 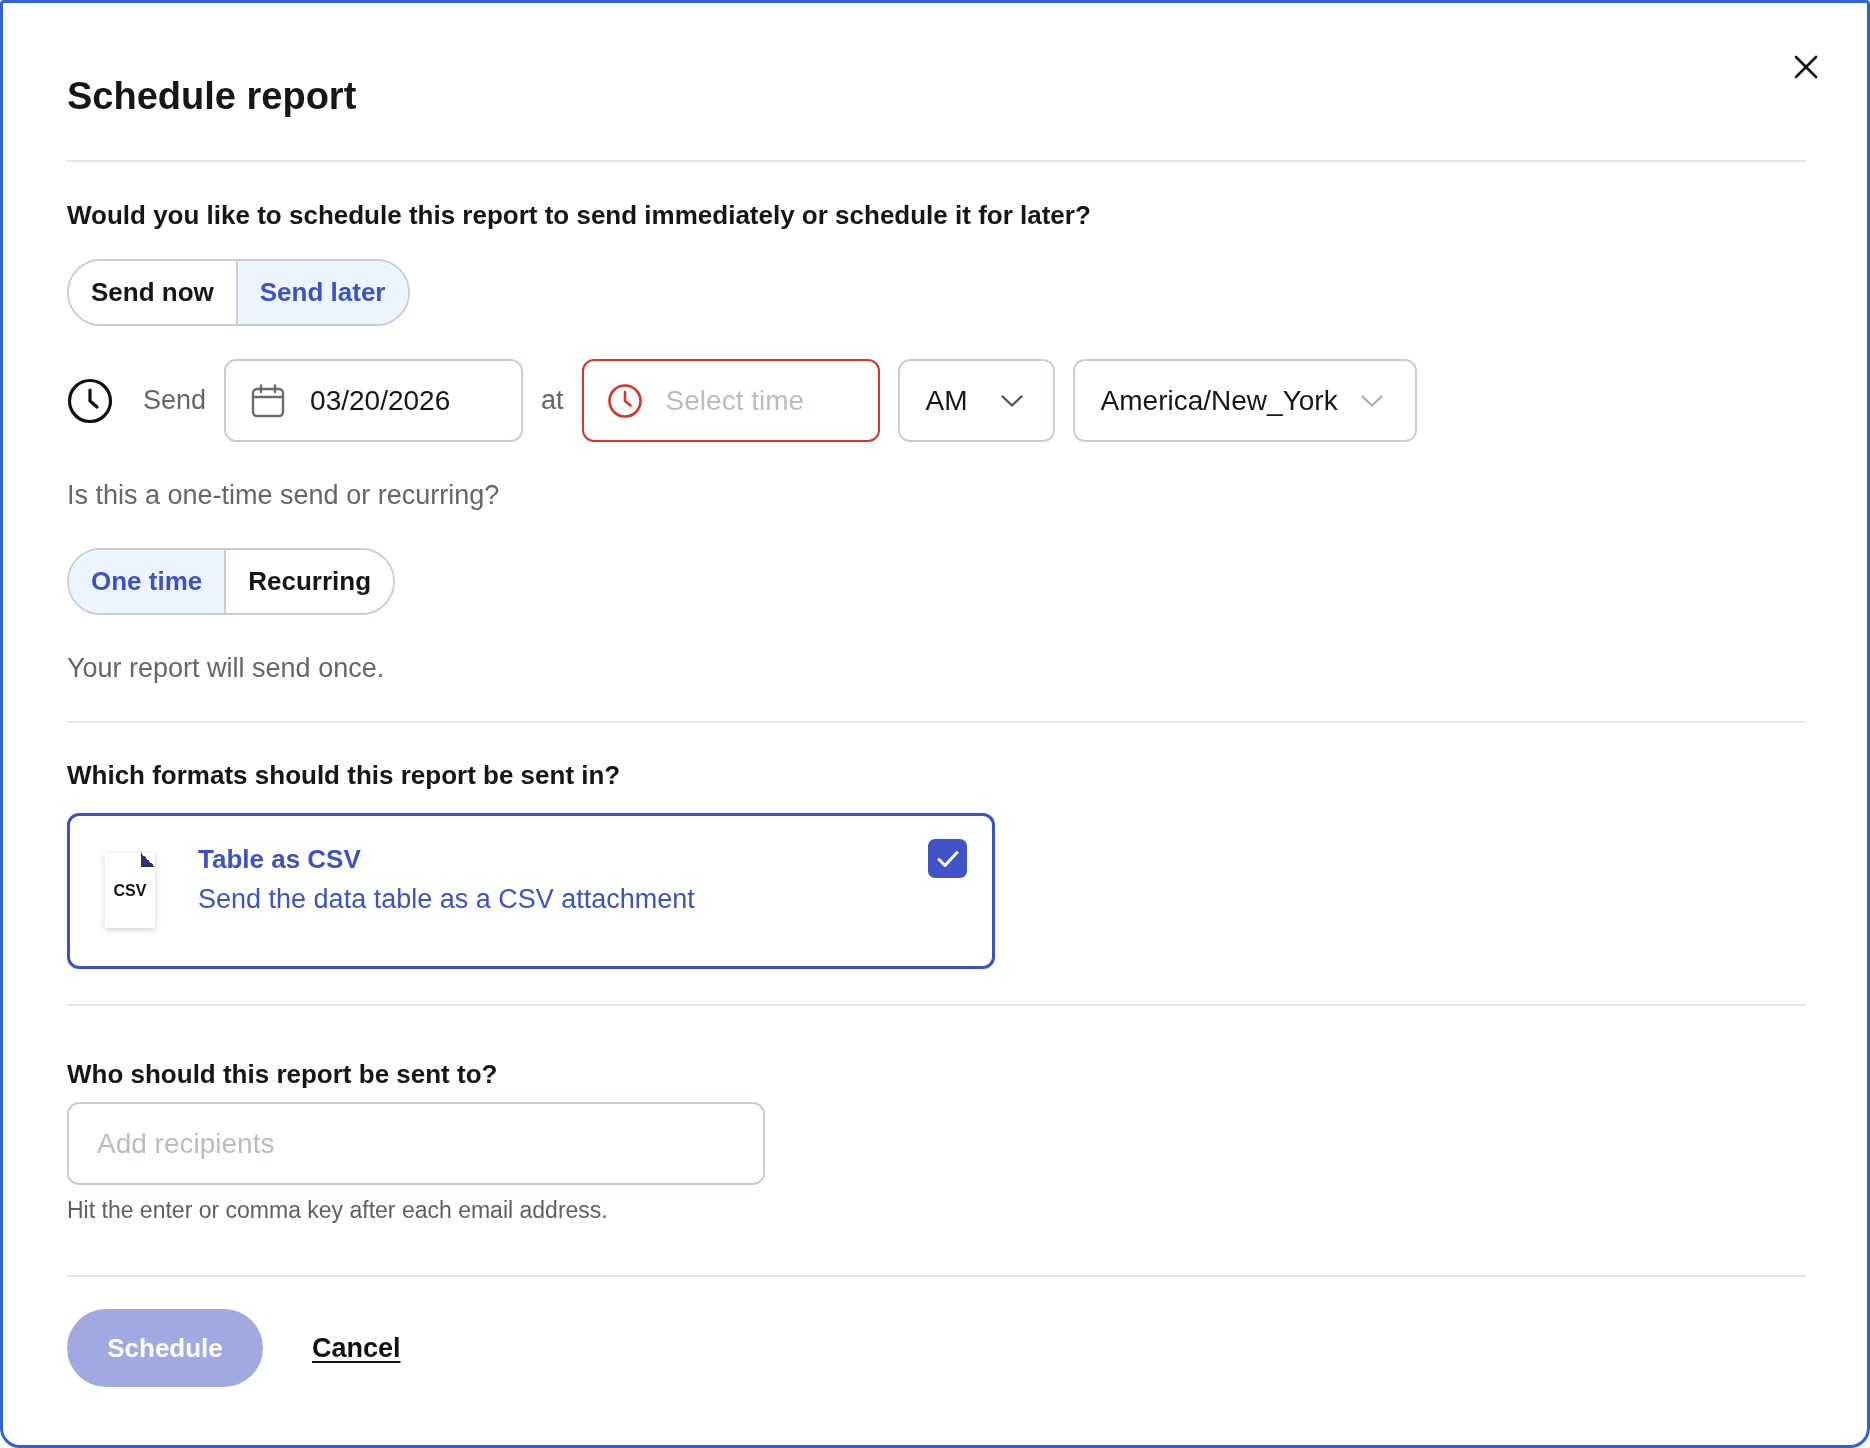 What do you see at coordinates (147, 581) in the screenshot?
I see `segment-tab: One time` at bounding box center [147, 581].